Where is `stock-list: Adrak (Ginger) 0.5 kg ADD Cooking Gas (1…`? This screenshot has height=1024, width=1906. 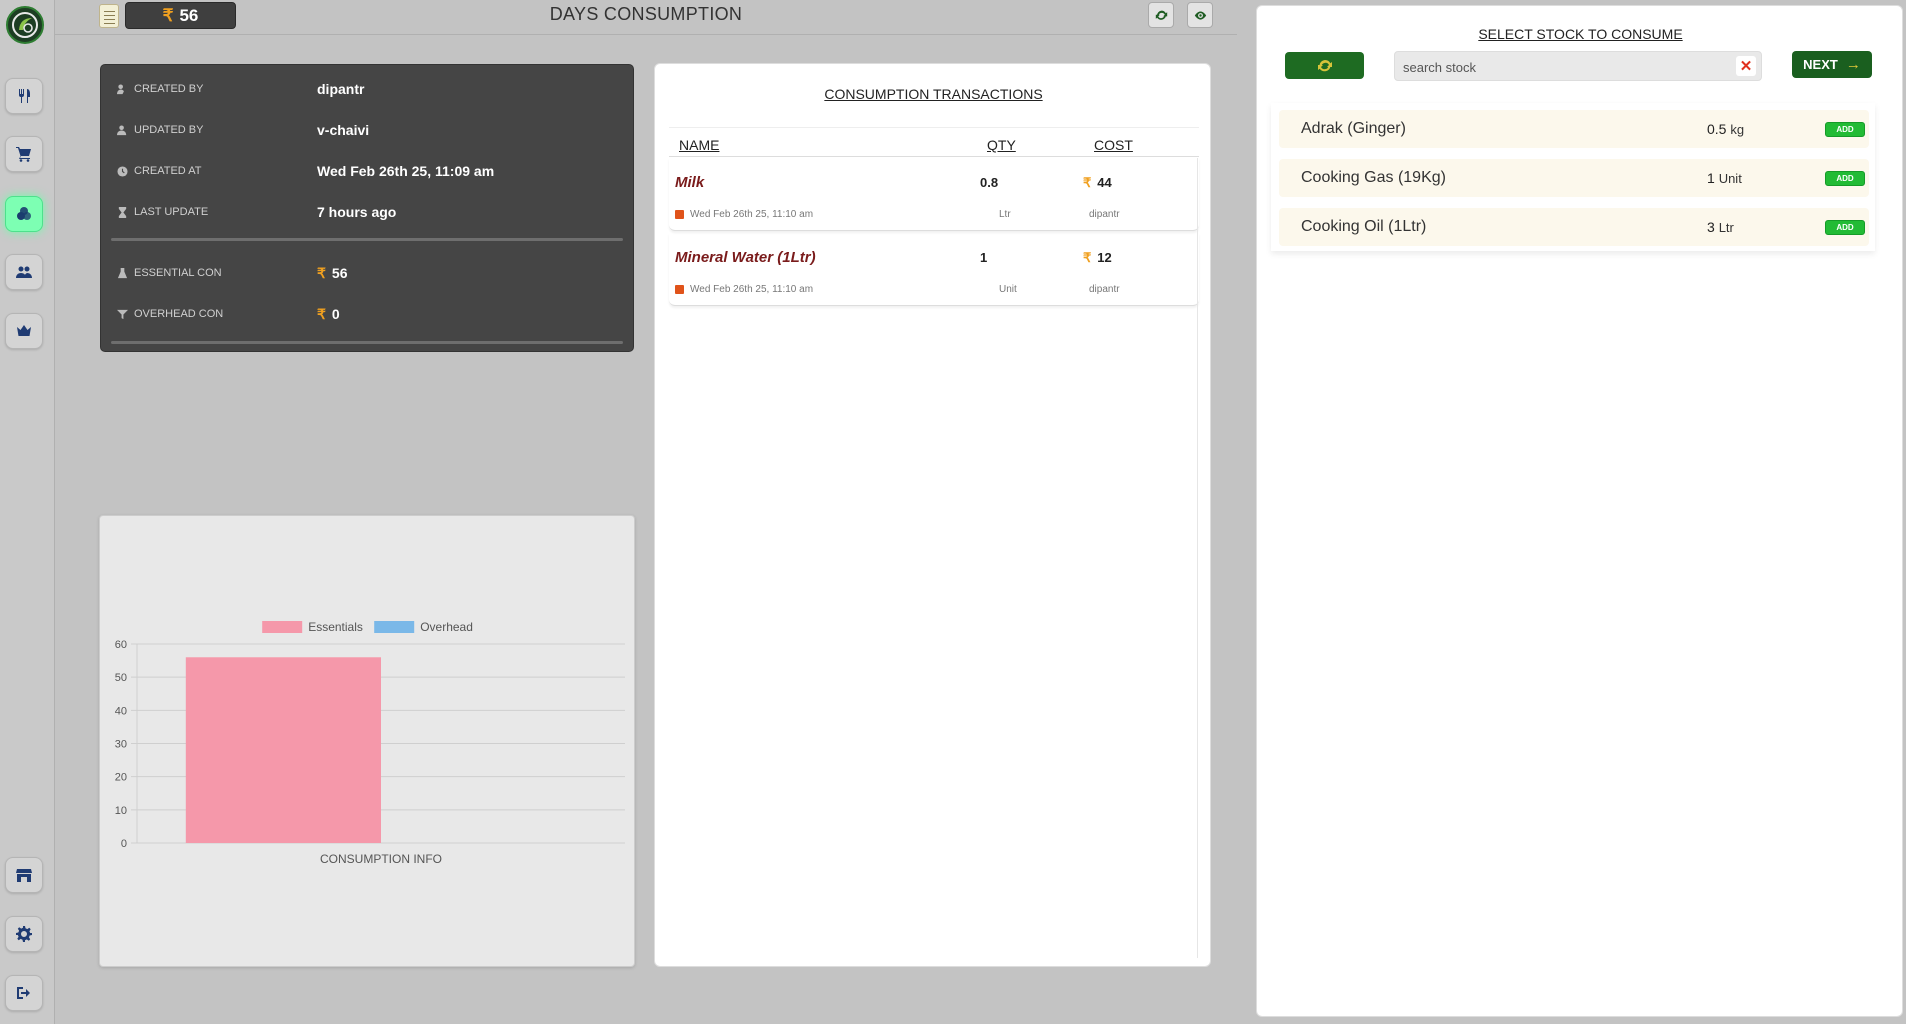 stock-list: Adrak (Ginger) 0.5 kg ADD Cooking Gas (1… is located at coordinates (1573, 177).